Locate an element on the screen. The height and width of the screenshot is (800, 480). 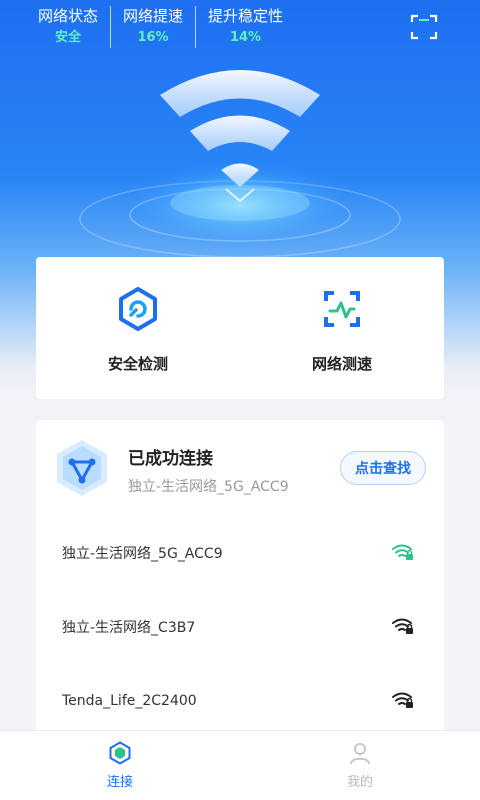
stat-network-status: 网络状态 安全 is located at coordinates (72, 27).